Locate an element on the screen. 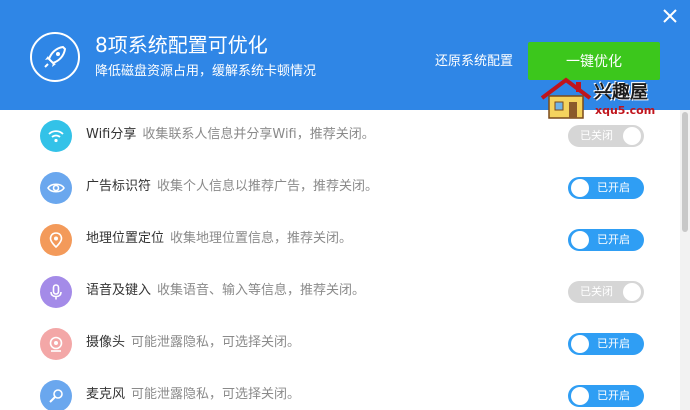 The image size is (690, 410). toggle-location: 已开启 is located at coordinates (606, 240).